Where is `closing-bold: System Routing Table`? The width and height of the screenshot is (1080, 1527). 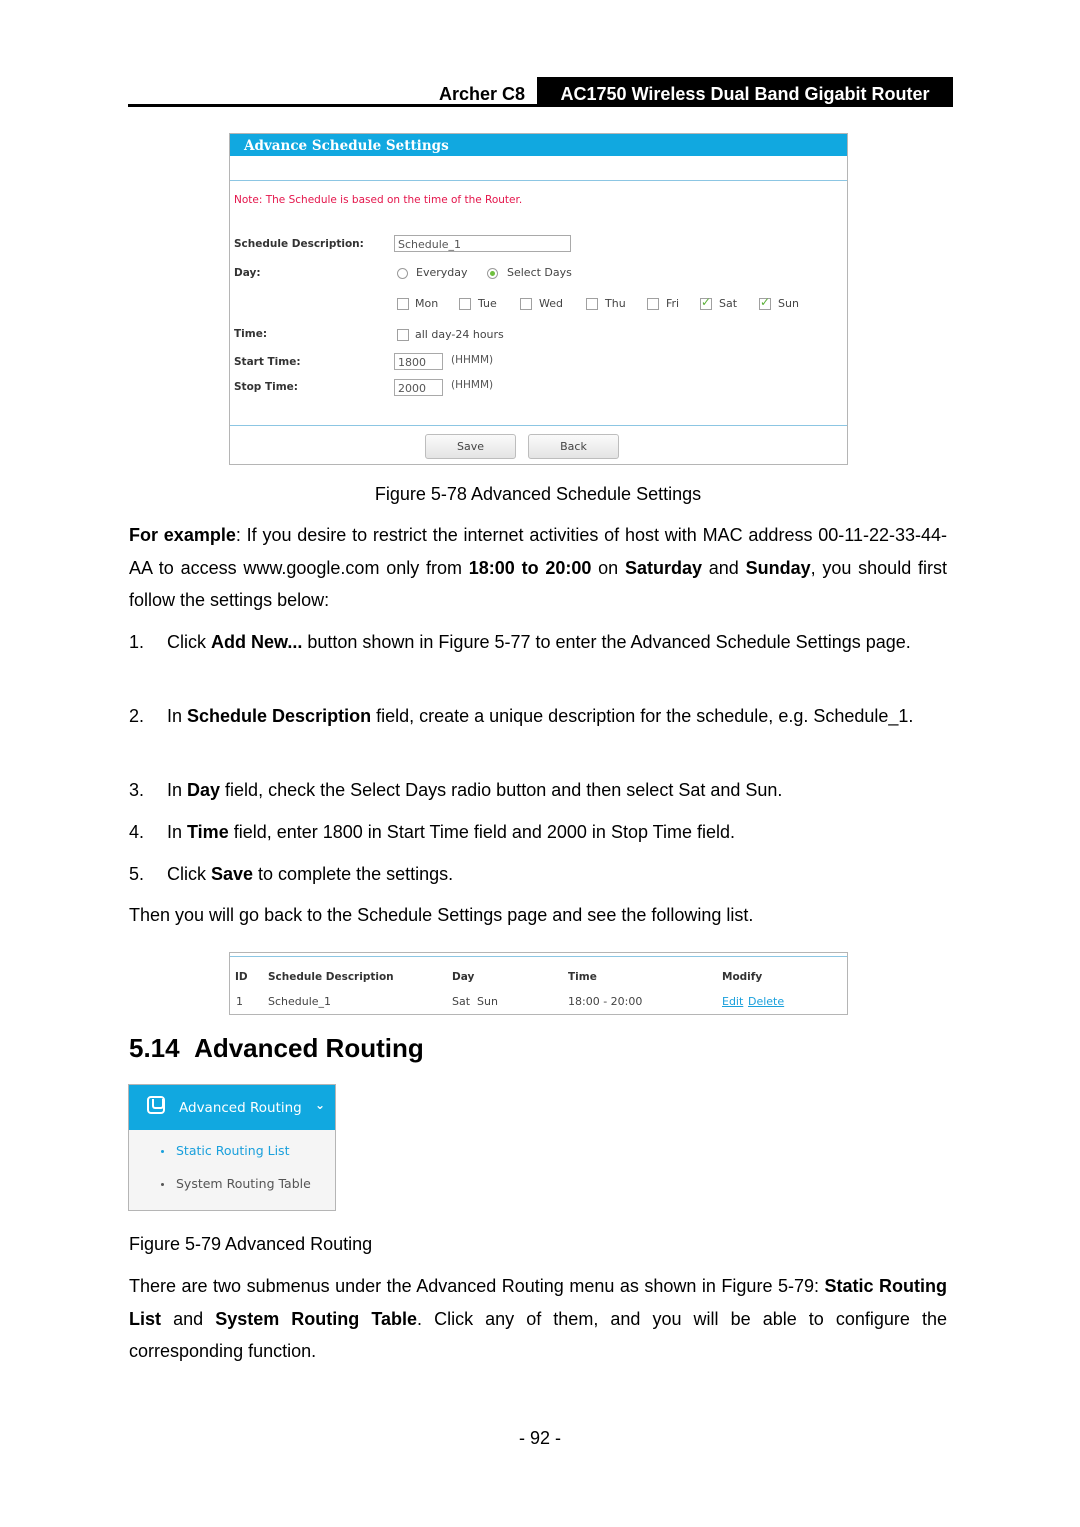
closing-bold: System Routing Table is located at coordinates (316, 1318).